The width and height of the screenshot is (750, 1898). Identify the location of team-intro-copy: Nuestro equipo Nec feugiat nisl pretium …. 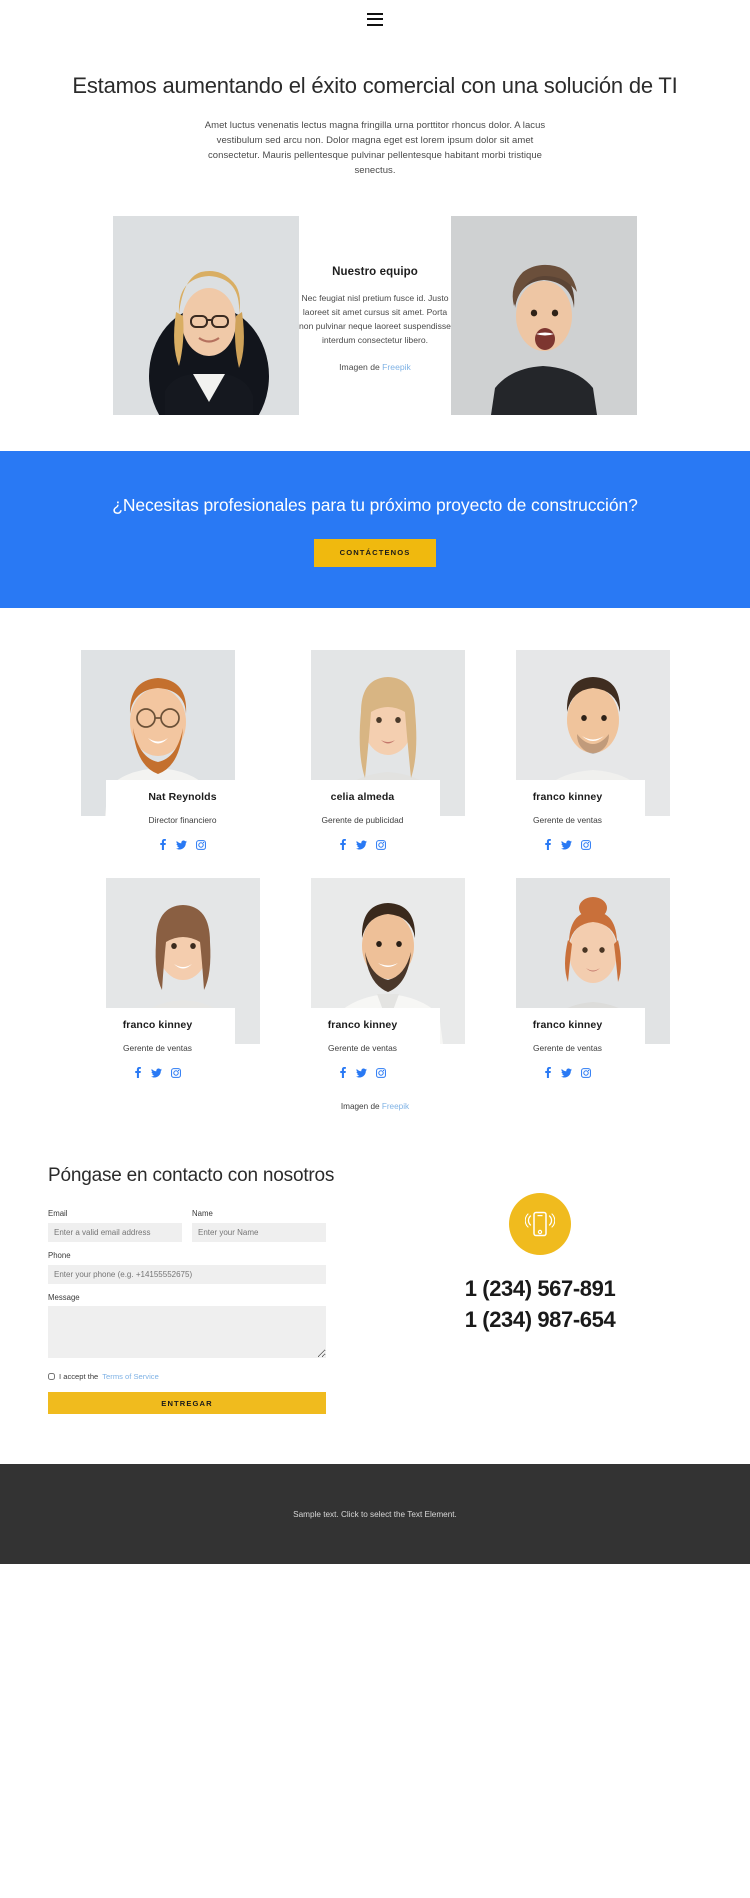
(375, 295).